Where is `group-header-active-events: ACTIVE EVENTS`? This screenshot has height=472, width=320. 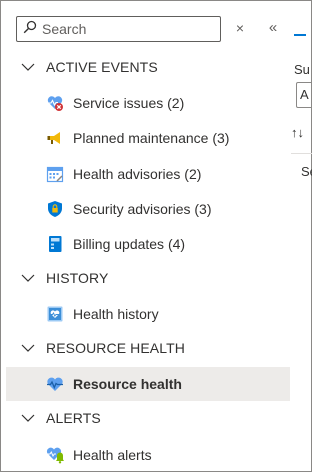 group-header-active-events: ACTIVE EVENTS is located at coordinates (146, 67).